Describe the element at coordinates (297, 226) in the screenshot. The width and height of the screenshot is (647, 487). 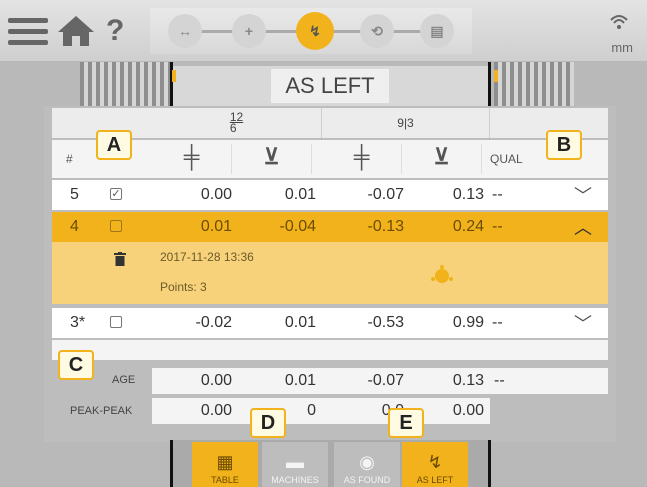
I see `cell-value: -0.04` at that location.